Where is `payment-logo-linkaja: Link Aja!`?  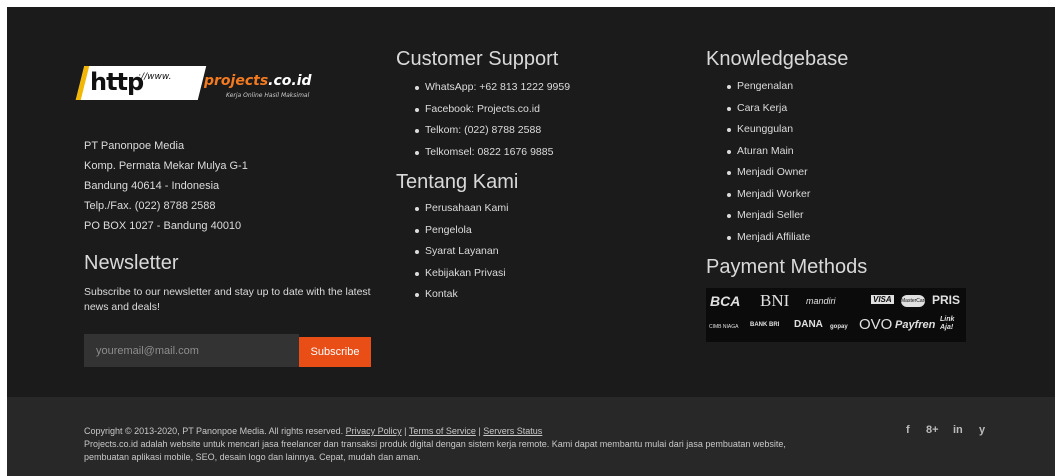 payment-logo-linkaja: Link Aja! is located at coordinates (947, 323).